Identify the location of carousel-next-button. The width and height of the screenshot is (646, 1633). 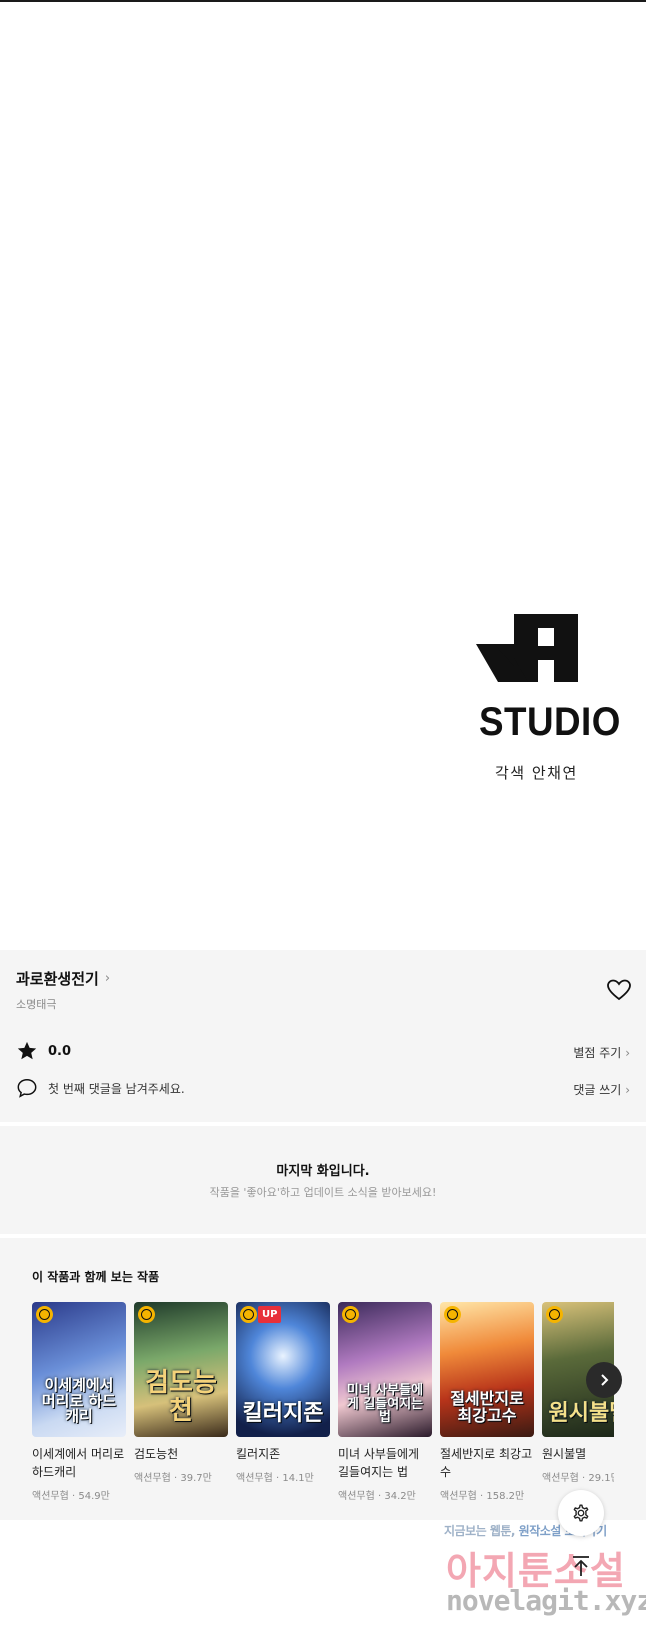
(604, 1380).